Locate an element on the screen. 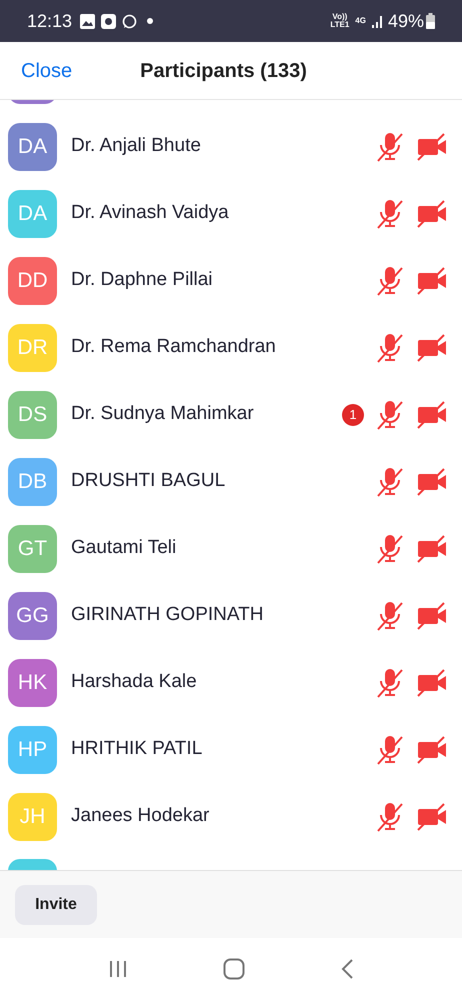 Image resolution: width=462 pixels, height=1000 pixels. invite-button: Invite is located at coordinates (56, 904).